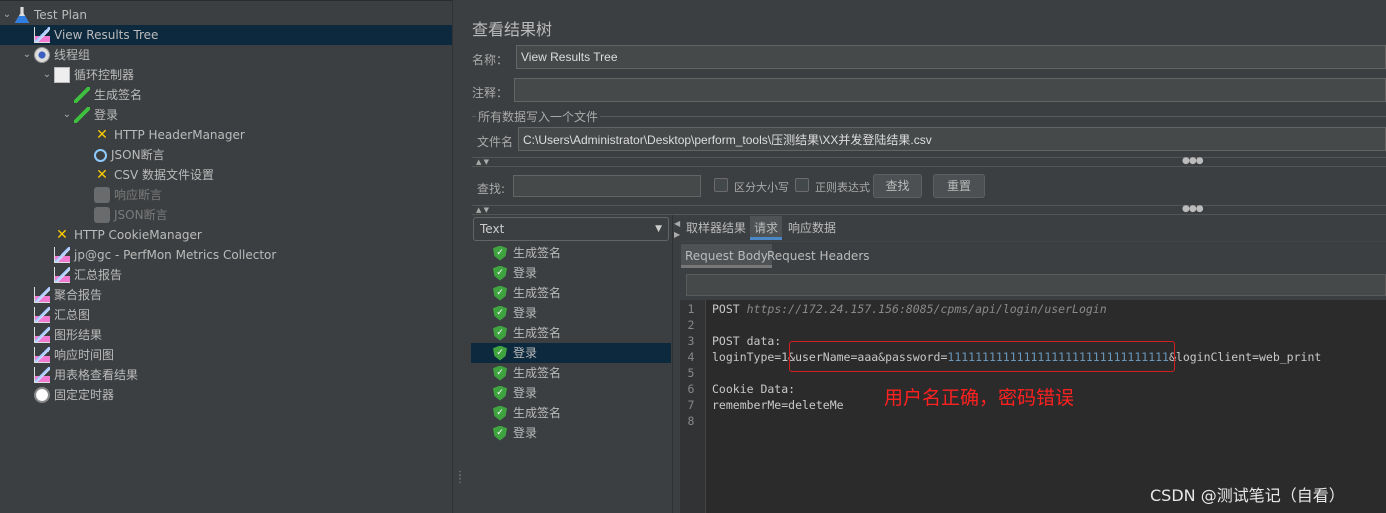 The image size is (1386, 513). Describe the element at coordinates (754, 389) in the screenshot. I see `code-line-6: Cookie Data:` at that location.